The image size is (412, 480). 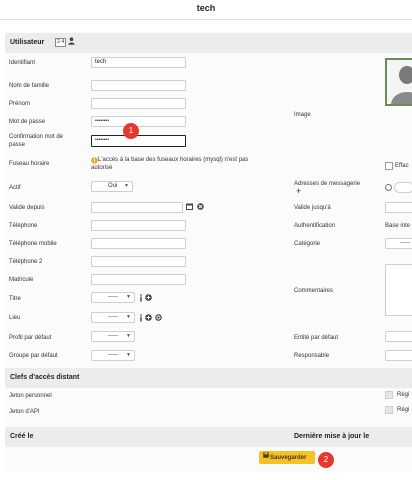 I want to click on save-button: Sauvegarder, so click(x=287, y=457).